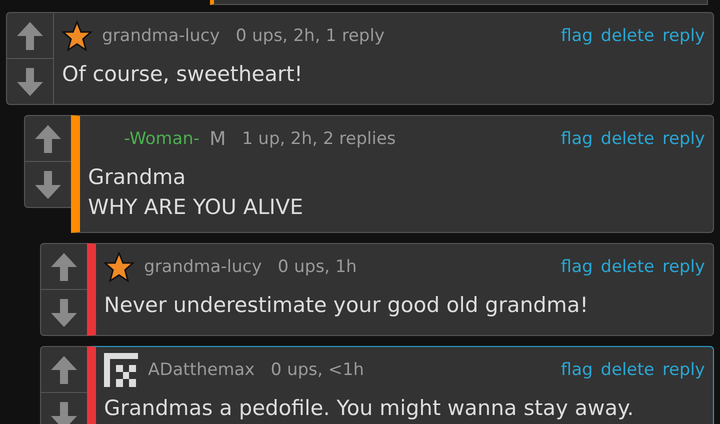  Describe the element at coordinates (183, 74) in the screenshot. I see `comment-text: Of course, sweetheart!` at that location.